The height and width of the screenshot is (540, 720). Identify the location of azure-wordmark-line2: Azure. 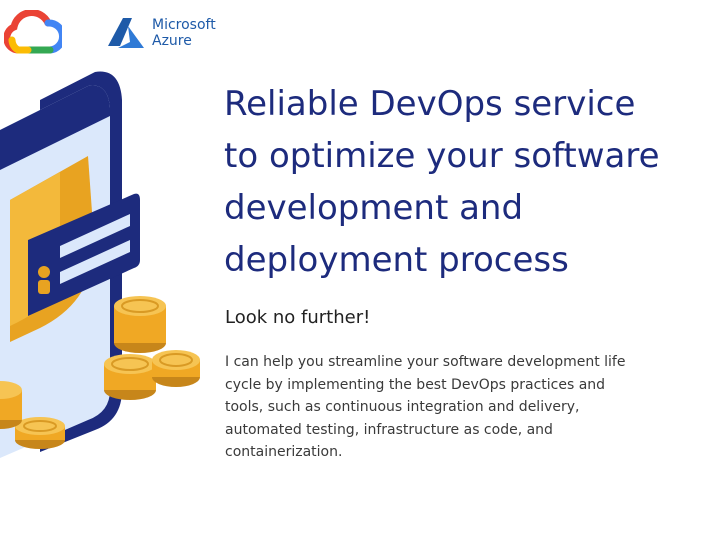
(172, 41).